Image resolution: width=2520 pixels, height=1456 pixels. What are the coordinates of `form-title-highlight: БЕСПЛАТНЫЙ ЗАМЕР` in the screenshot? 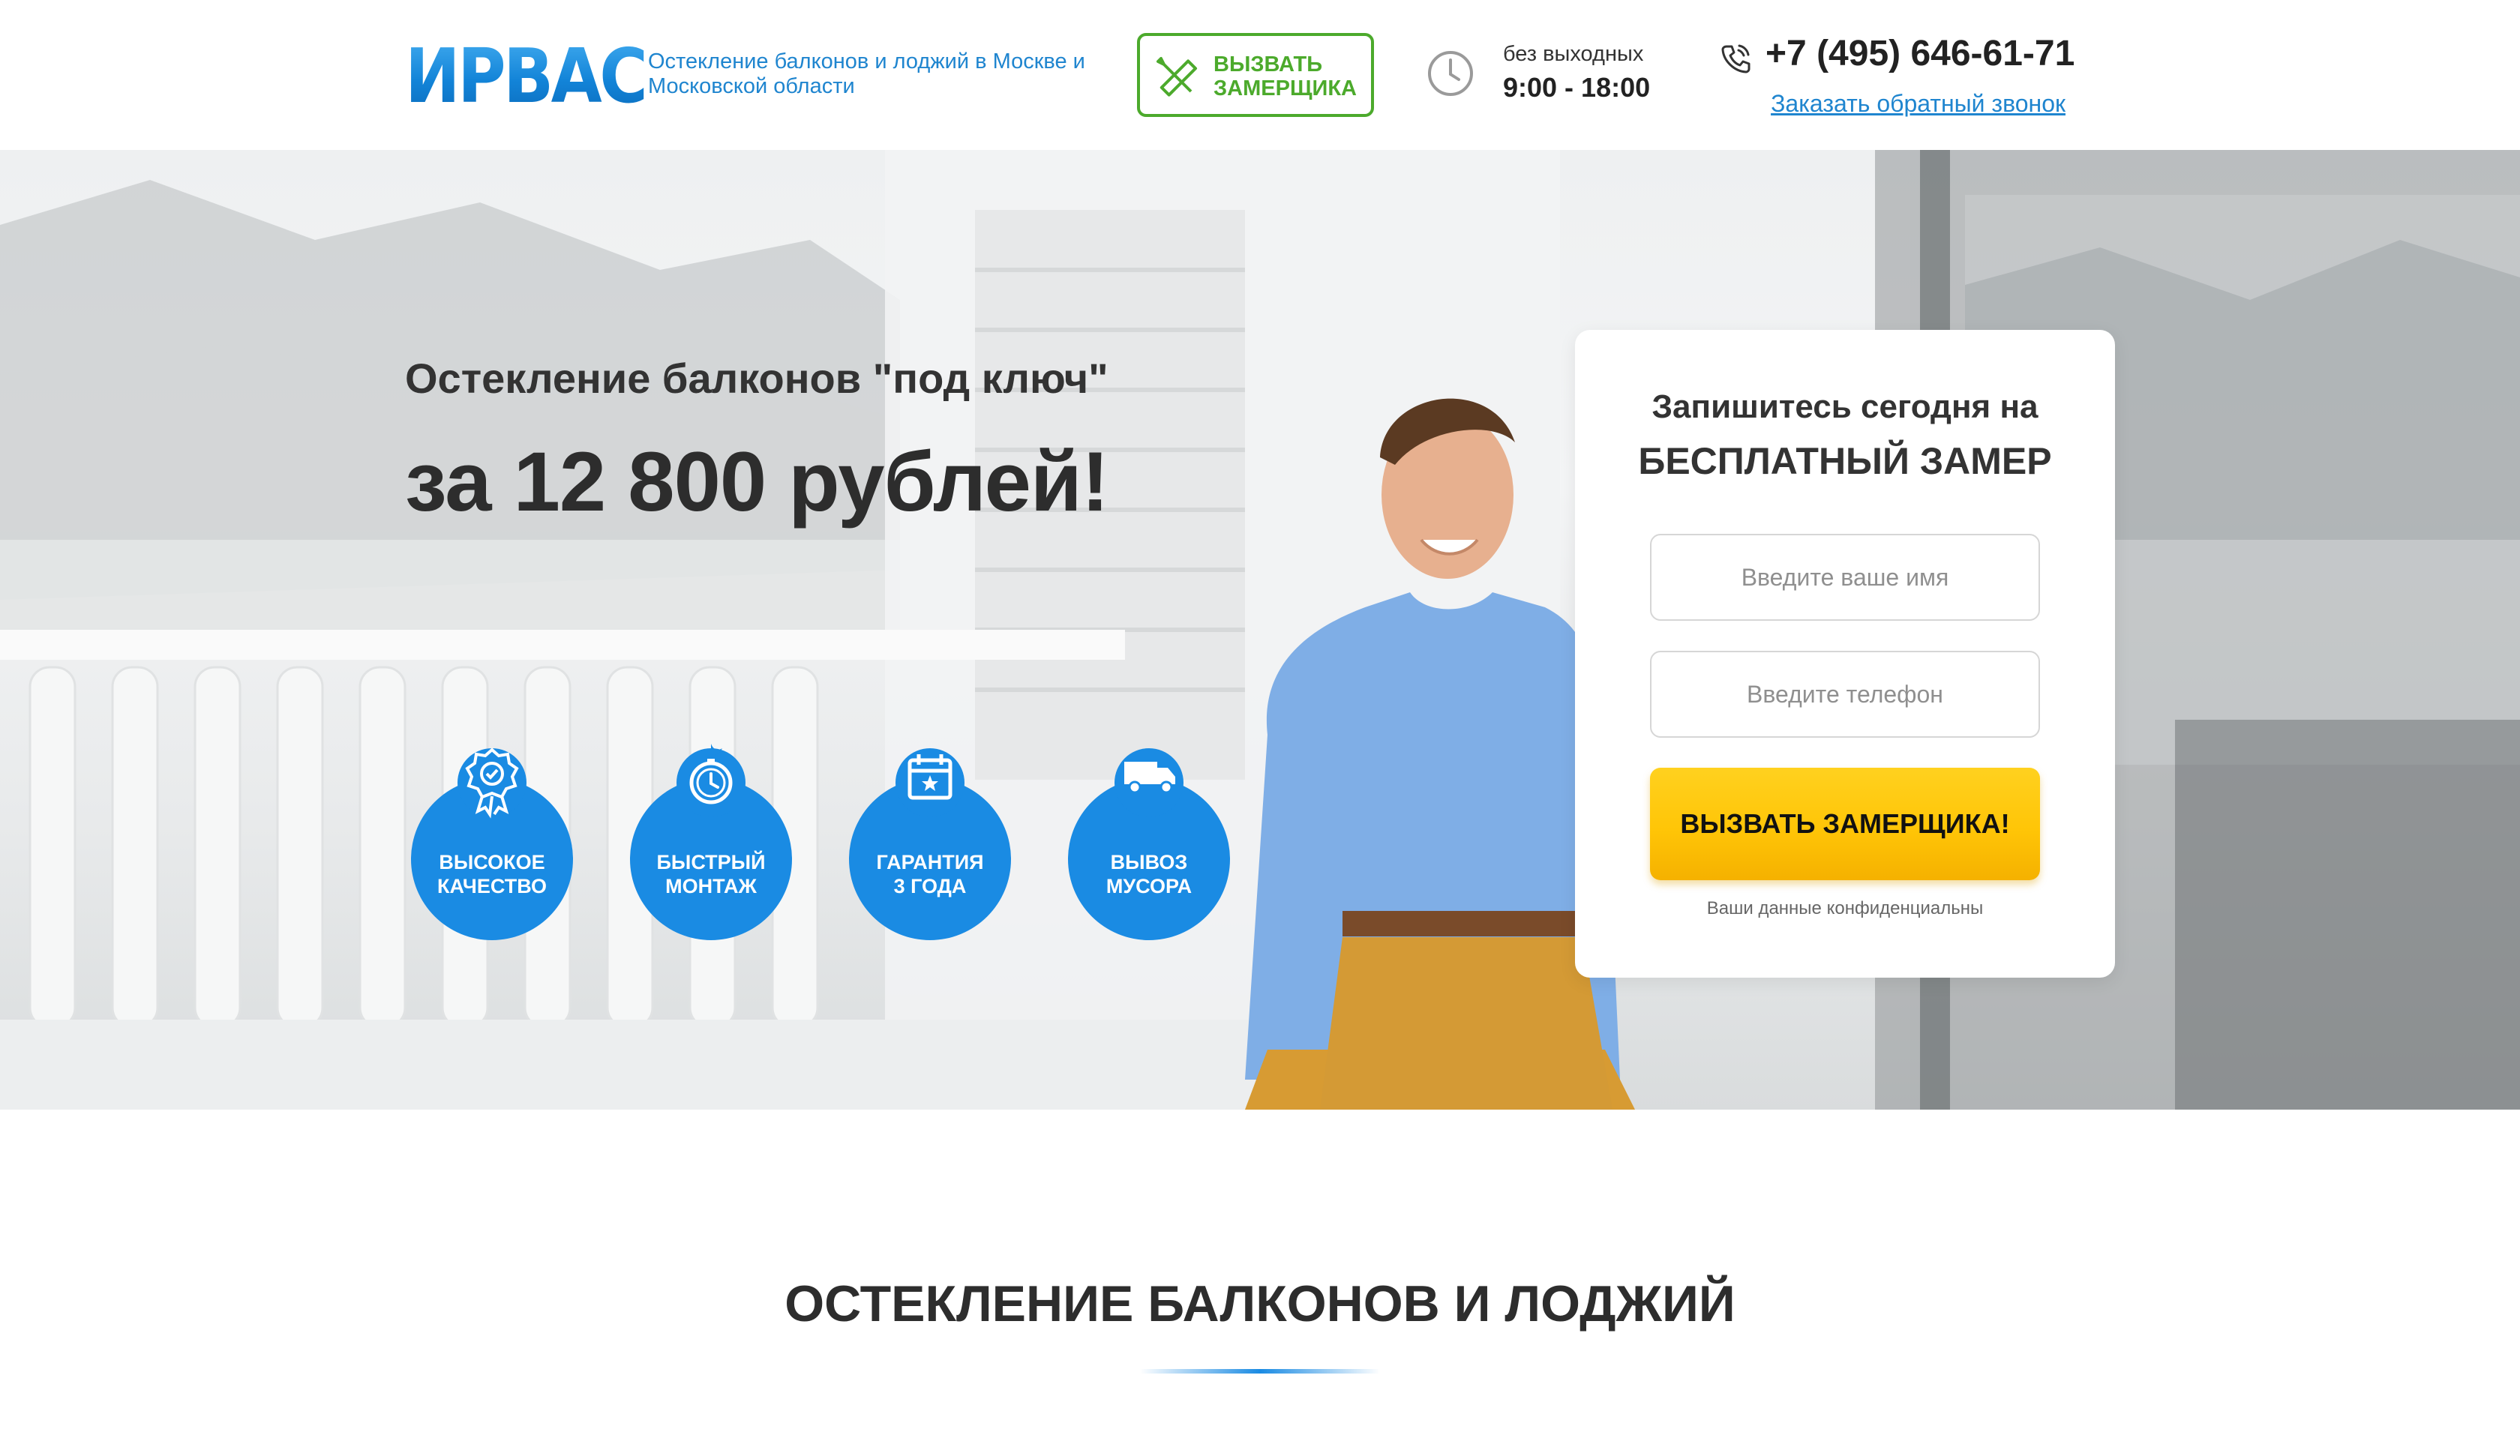 It's located at (1845, 461).